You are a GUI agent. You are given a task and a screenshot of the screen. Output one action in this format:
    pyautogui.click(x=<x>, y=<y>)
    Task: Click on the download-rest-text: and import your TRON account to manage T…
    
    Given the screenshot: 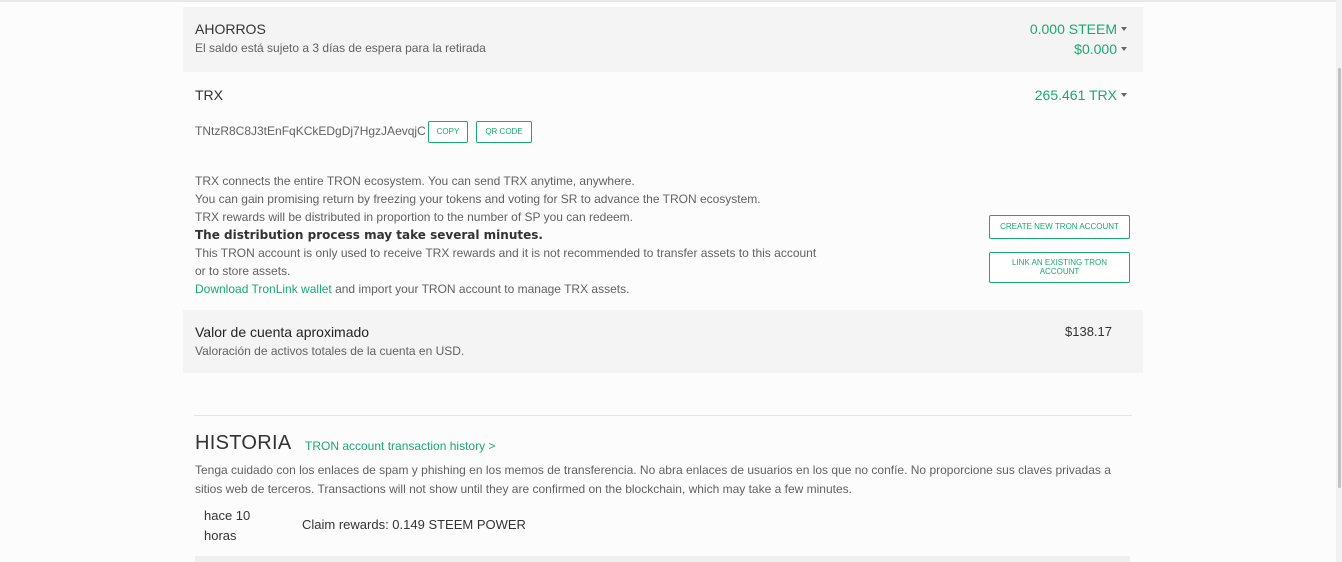 What is the action you would take?
    pyautogui.click(x=480, y=289)
    